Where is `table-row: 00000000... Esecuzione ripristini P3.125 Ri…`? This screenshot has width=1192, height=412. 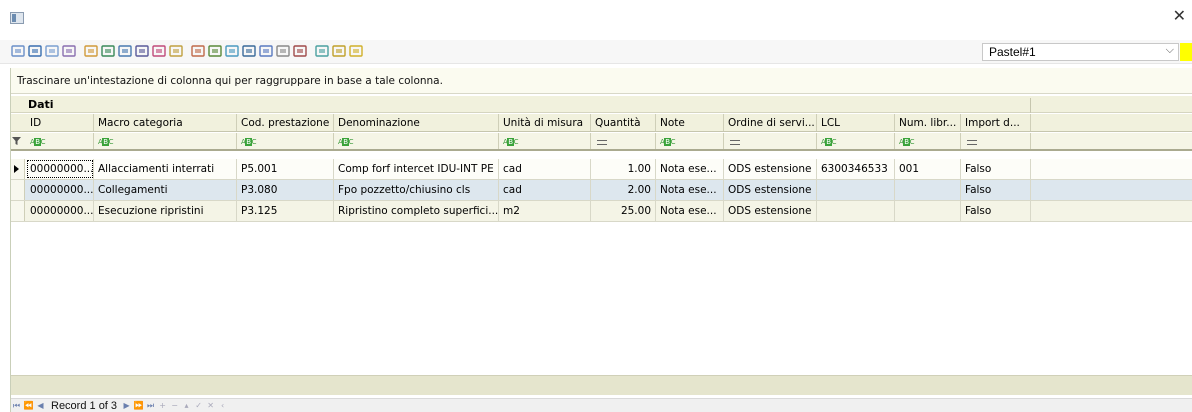 table-row: 00000000... Esecuzione ripristini P3.125 Ri… is located at coordinates (601, 211).